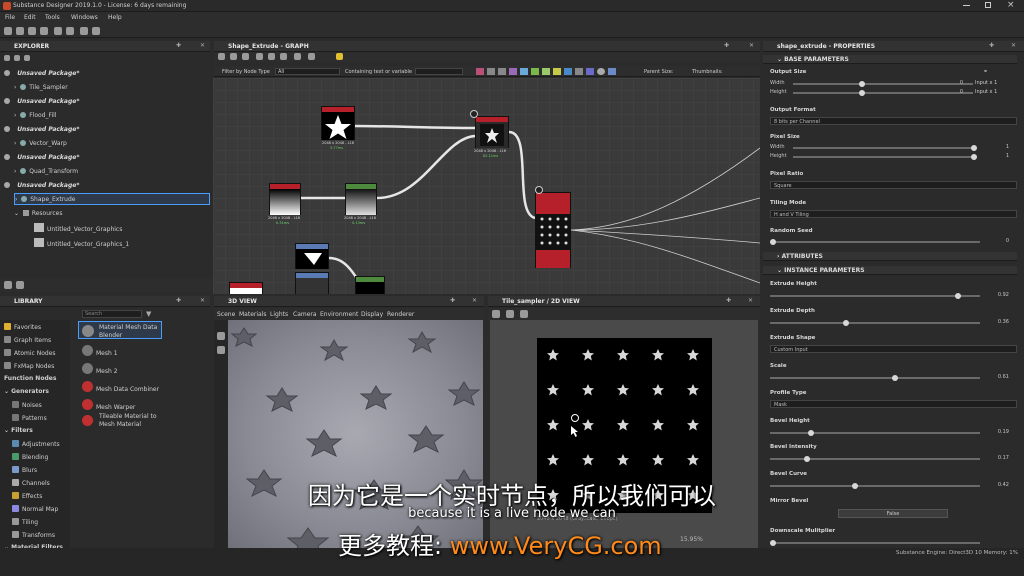  What do you see at coordinates (120, 330) in the screenshot?
I see `lib-entry-selected: Material Mesh Data Blender` at bounding box center [120, 330].